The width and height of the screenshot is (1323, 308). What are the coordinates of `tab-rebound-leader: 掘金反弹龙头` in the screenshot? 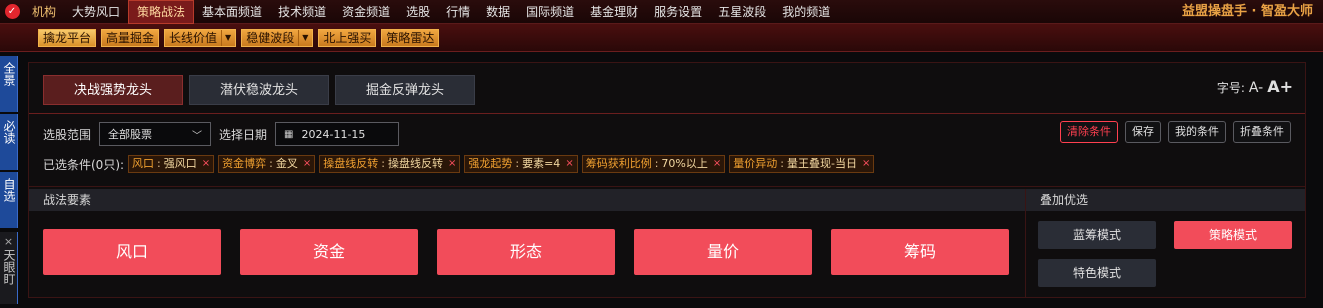 It's located at (405, 90).